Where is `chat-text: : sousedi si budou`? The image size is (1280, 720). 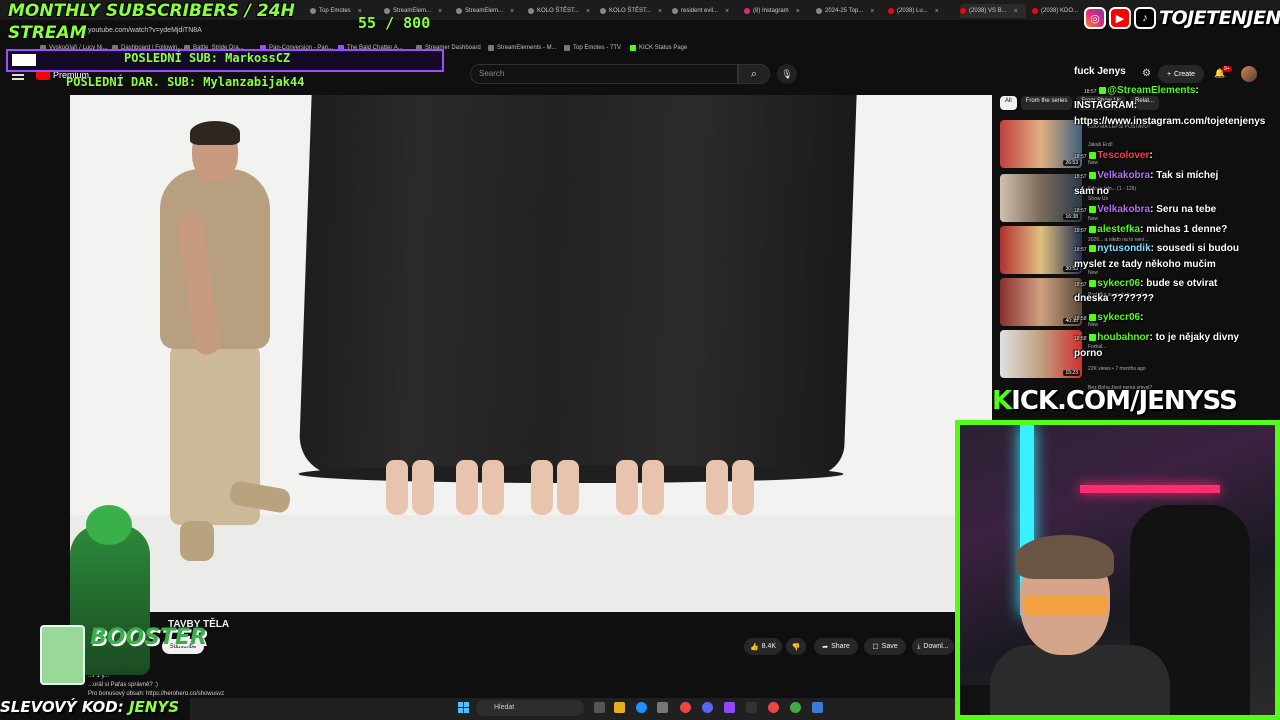
chat-text: : sousedi si budou is located at coordinates (1194, 248).